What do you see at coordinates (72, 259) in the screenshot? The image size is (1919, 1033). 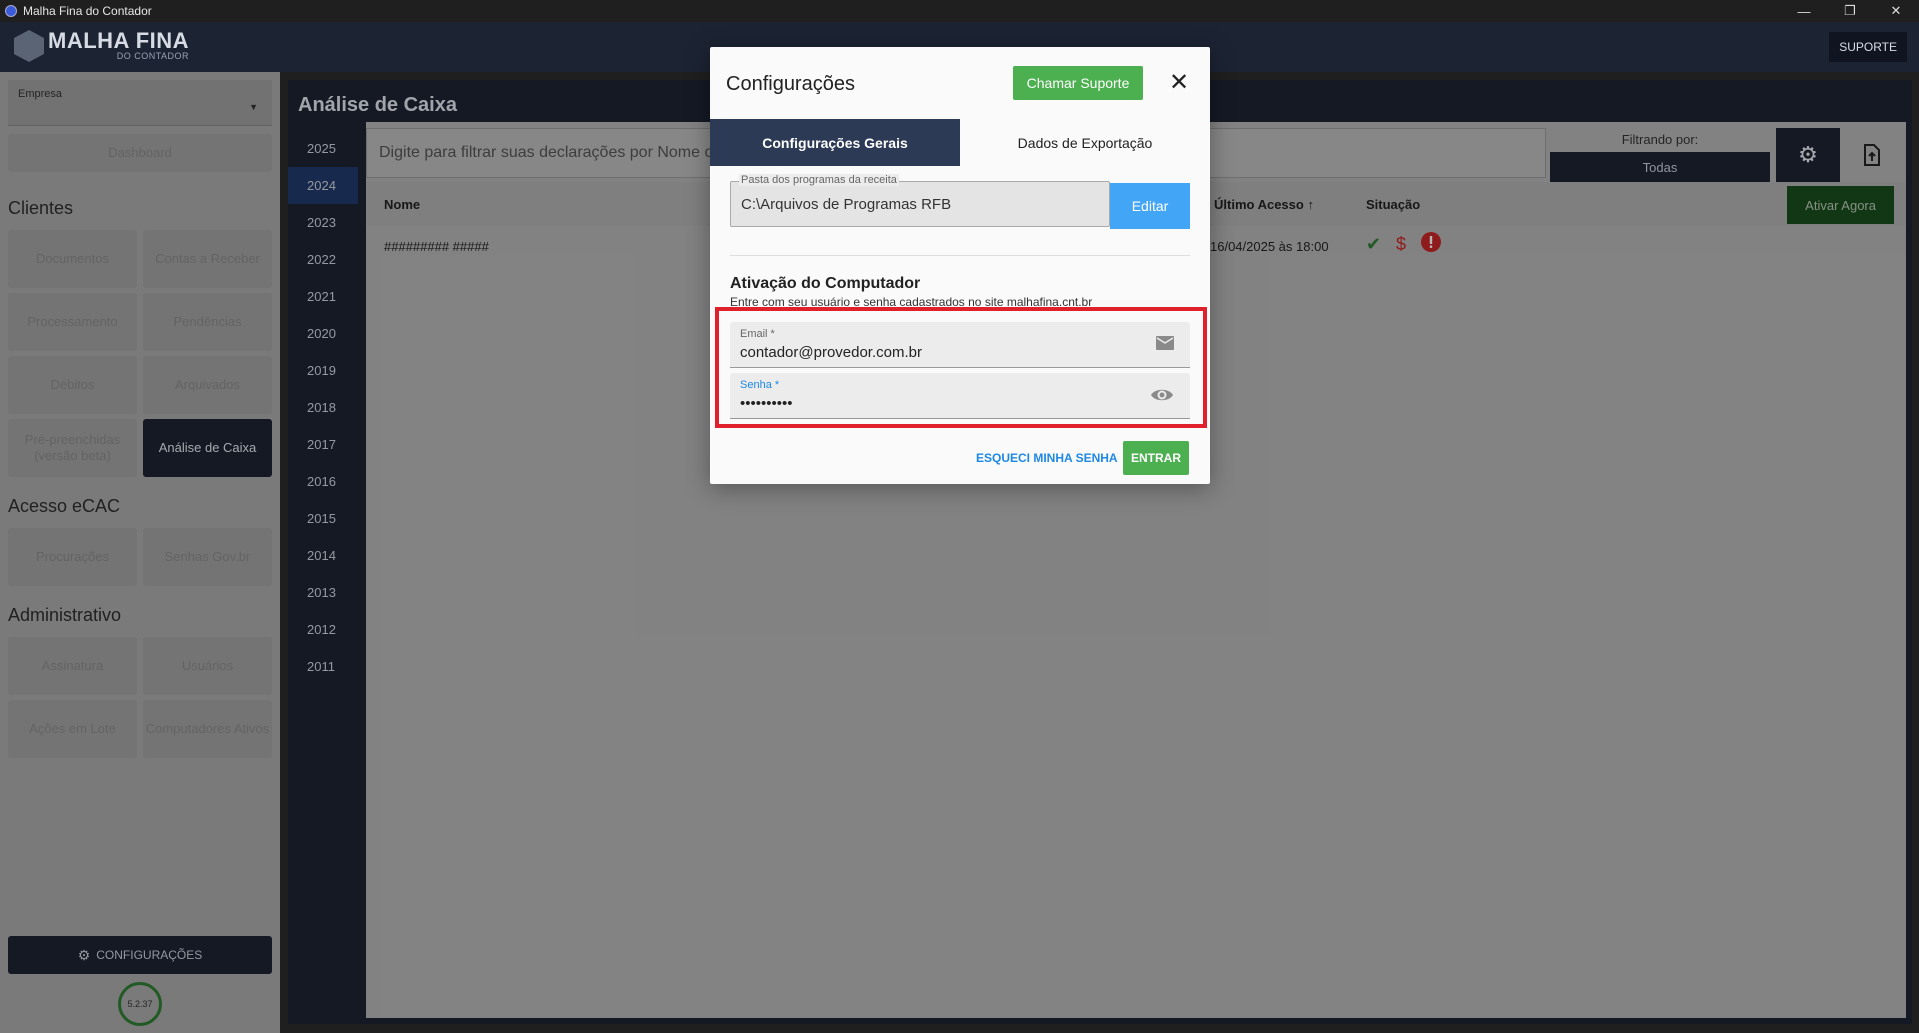 I see `sidebar-item-documentos: Documentos` at bounding box center [72, 259].